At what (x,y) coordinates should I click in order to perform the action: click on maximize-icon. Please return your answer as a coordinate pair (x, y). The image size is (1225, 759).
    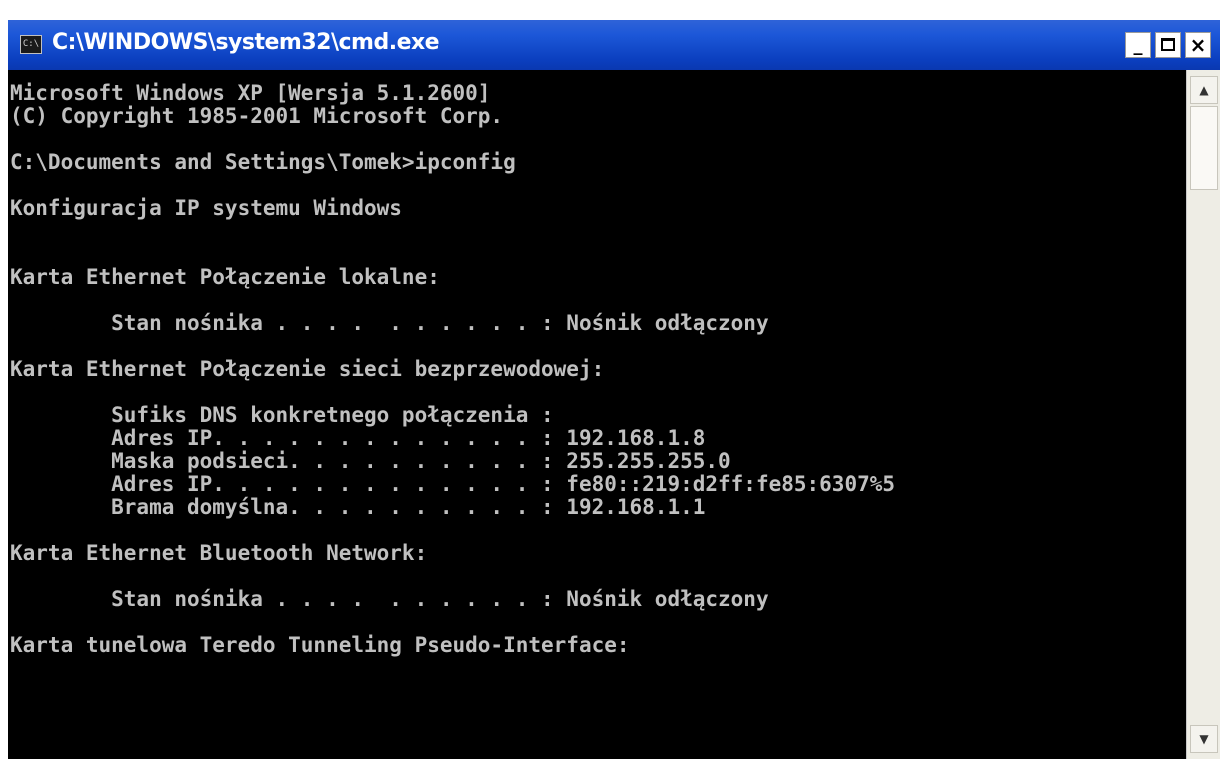
    Looking at the image, I should click on (1168, 44).